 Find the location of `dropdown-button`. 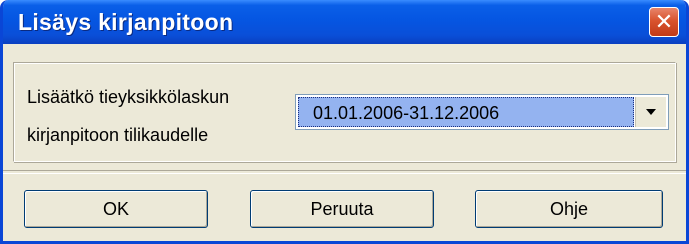

dropdown-button is located at coordinates (650, 112).